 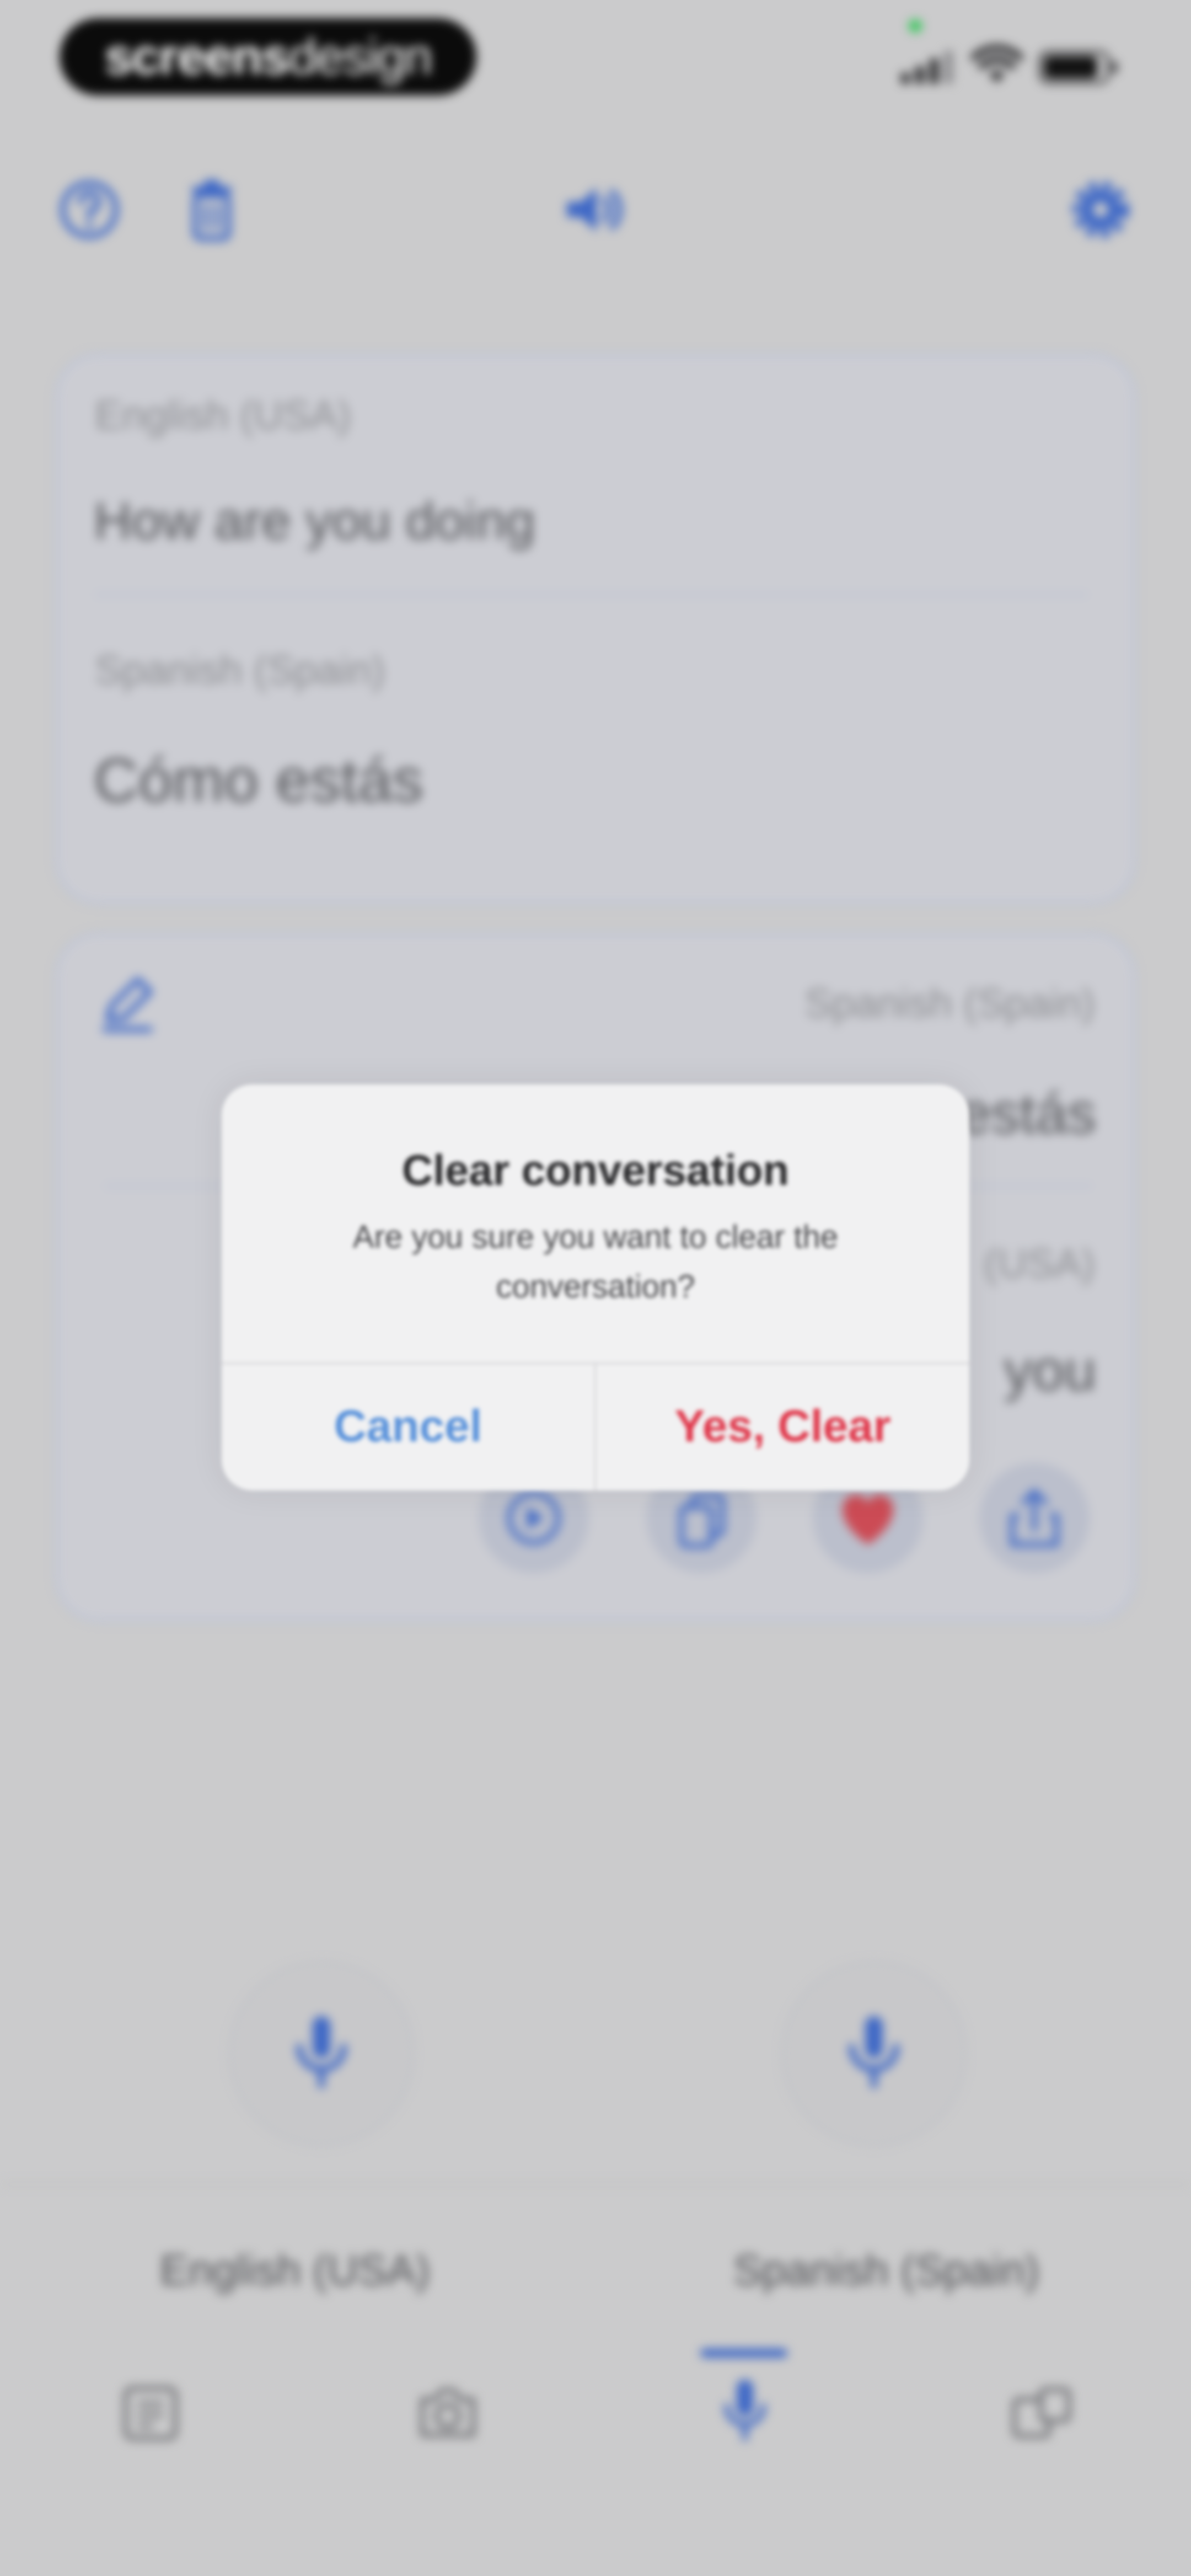 I want to click on tab-camera-icon, so click(x=448, y=2412).